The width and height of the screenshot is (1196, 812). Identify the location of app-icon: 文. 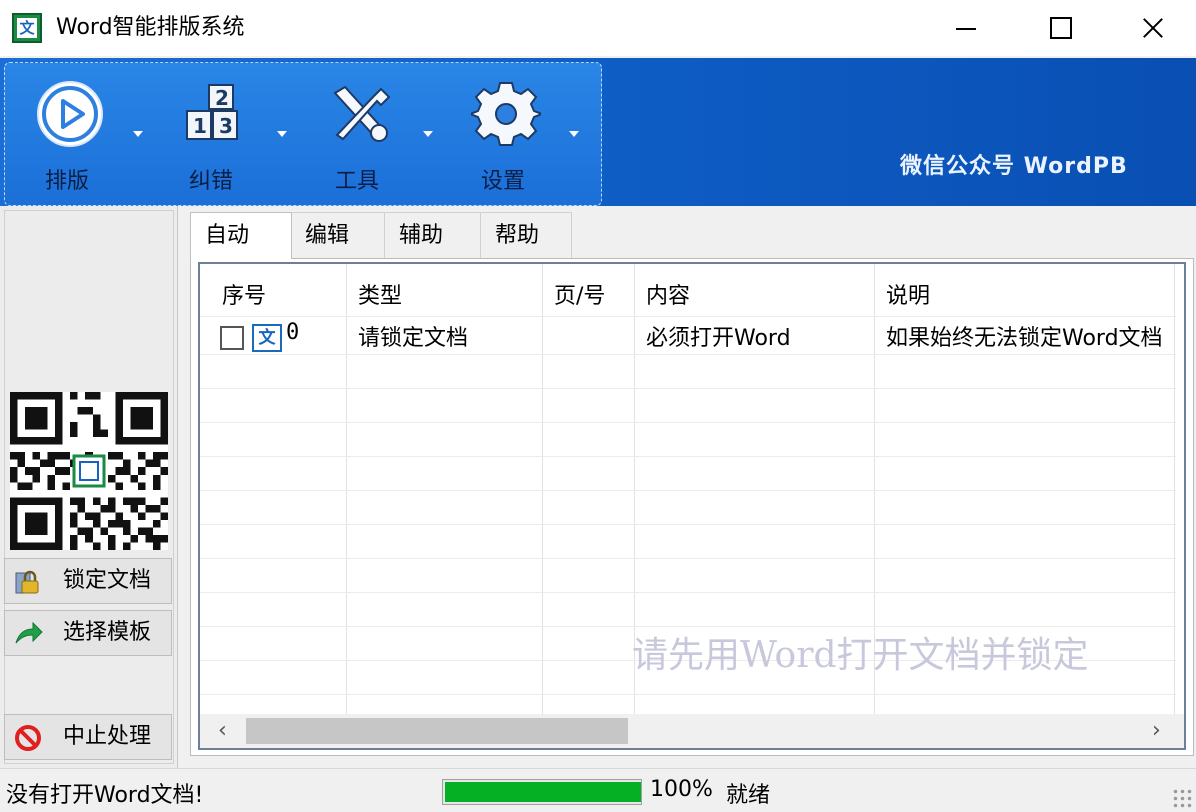
(27, 28).